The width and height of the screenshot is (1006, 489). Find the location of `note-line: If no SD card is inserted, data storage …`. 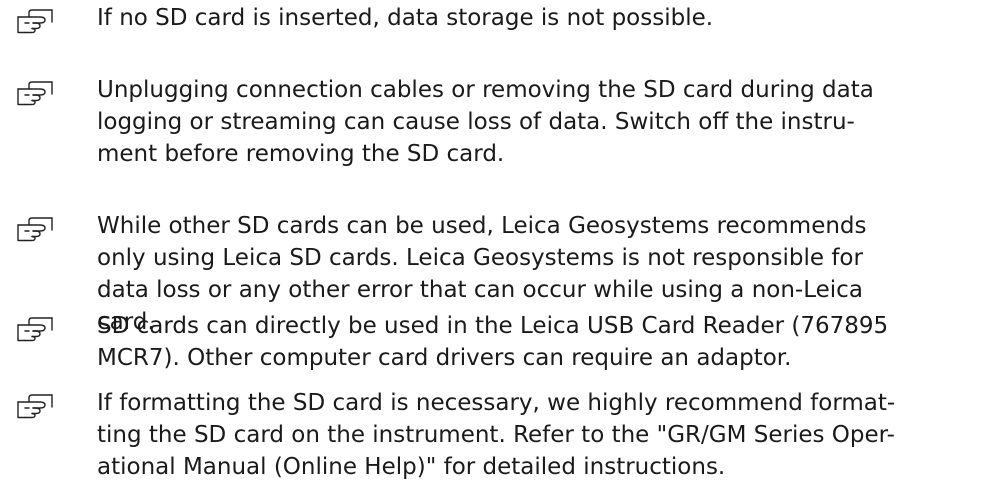

note-line: If no SD card is inserted, data storage … is located at coordinates (405, 18).